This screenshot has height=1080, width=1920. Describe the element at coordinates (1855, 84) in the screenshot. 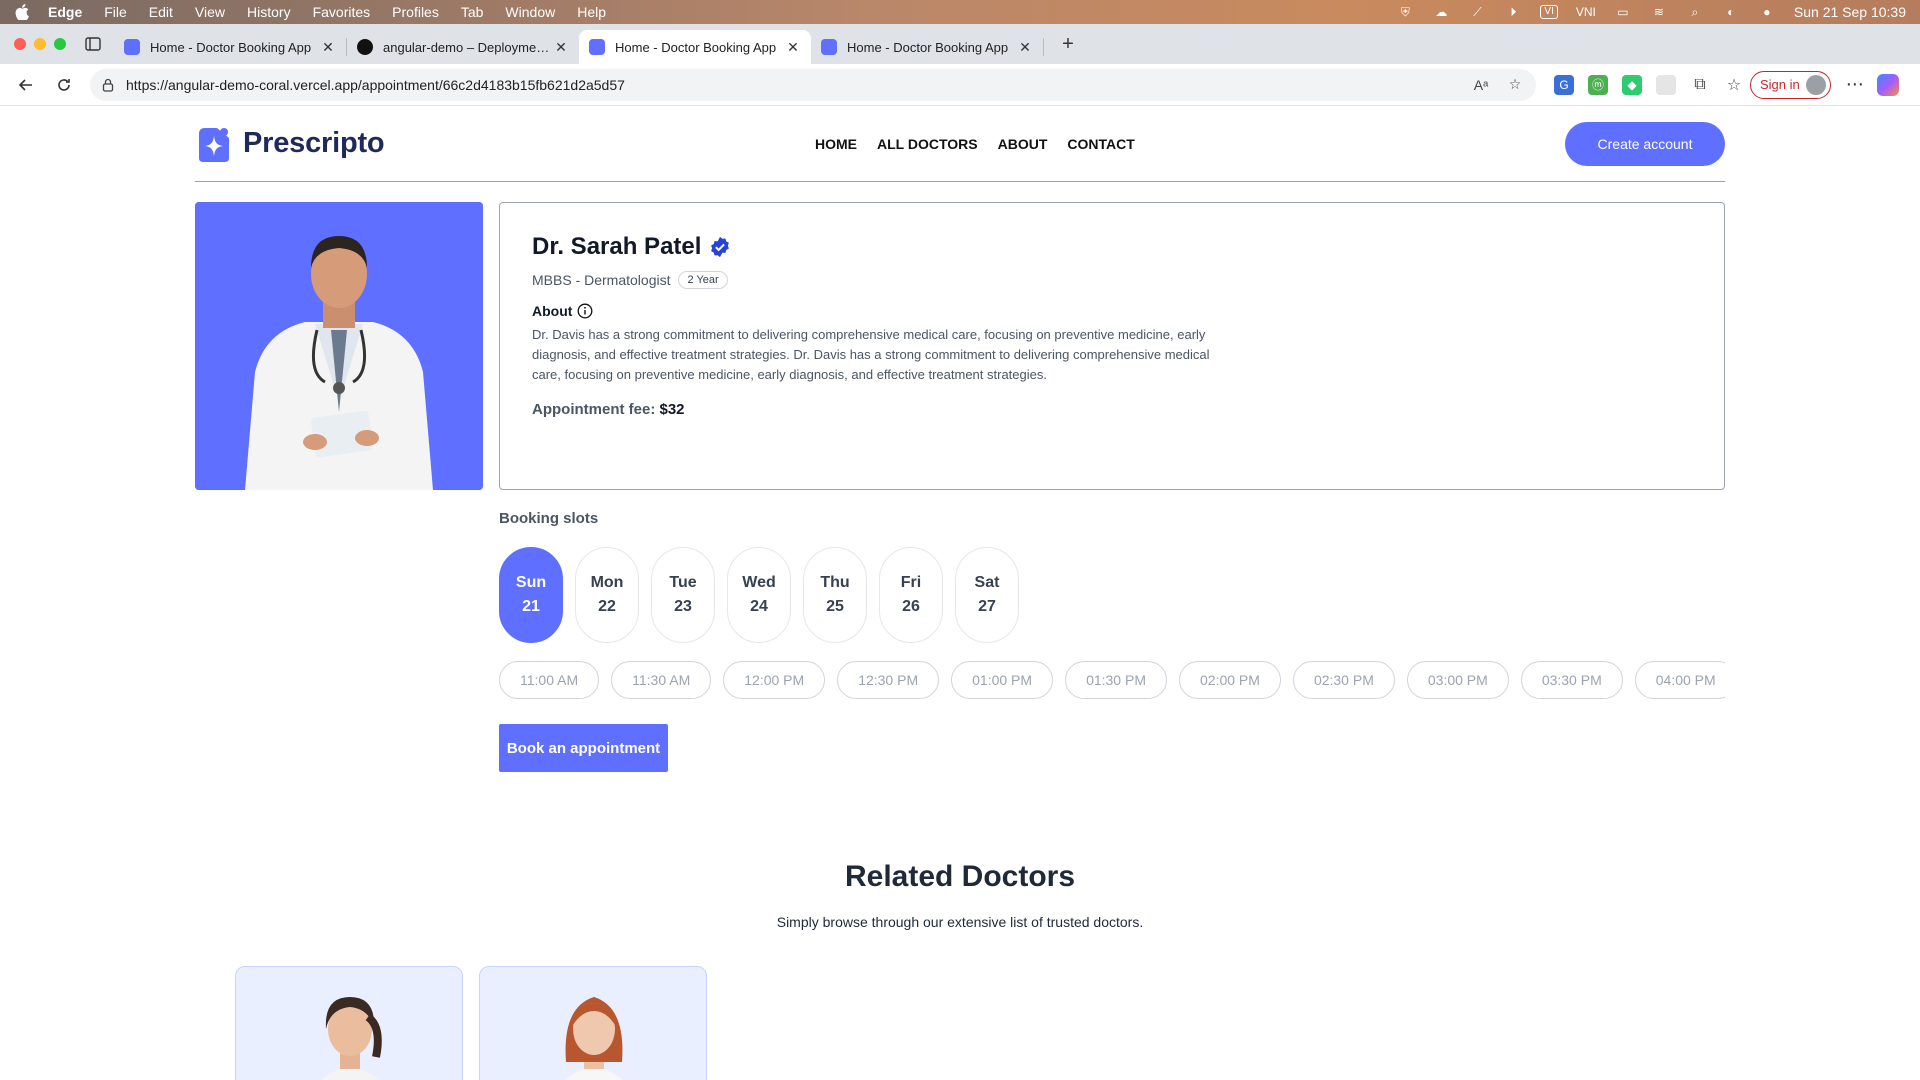

I see `more-options-icon: ⋯` at that location.